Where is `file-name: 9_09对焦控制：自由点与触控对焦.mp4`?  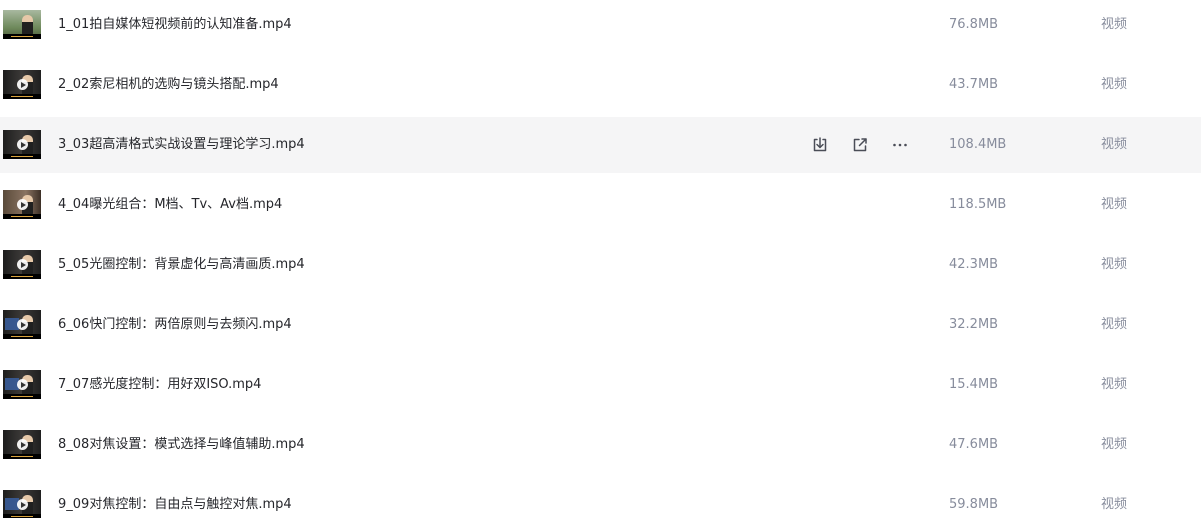 file-name: 9_09对焦控制：自由点与触控对焦.mp4 is located at coordinates (175, 497).